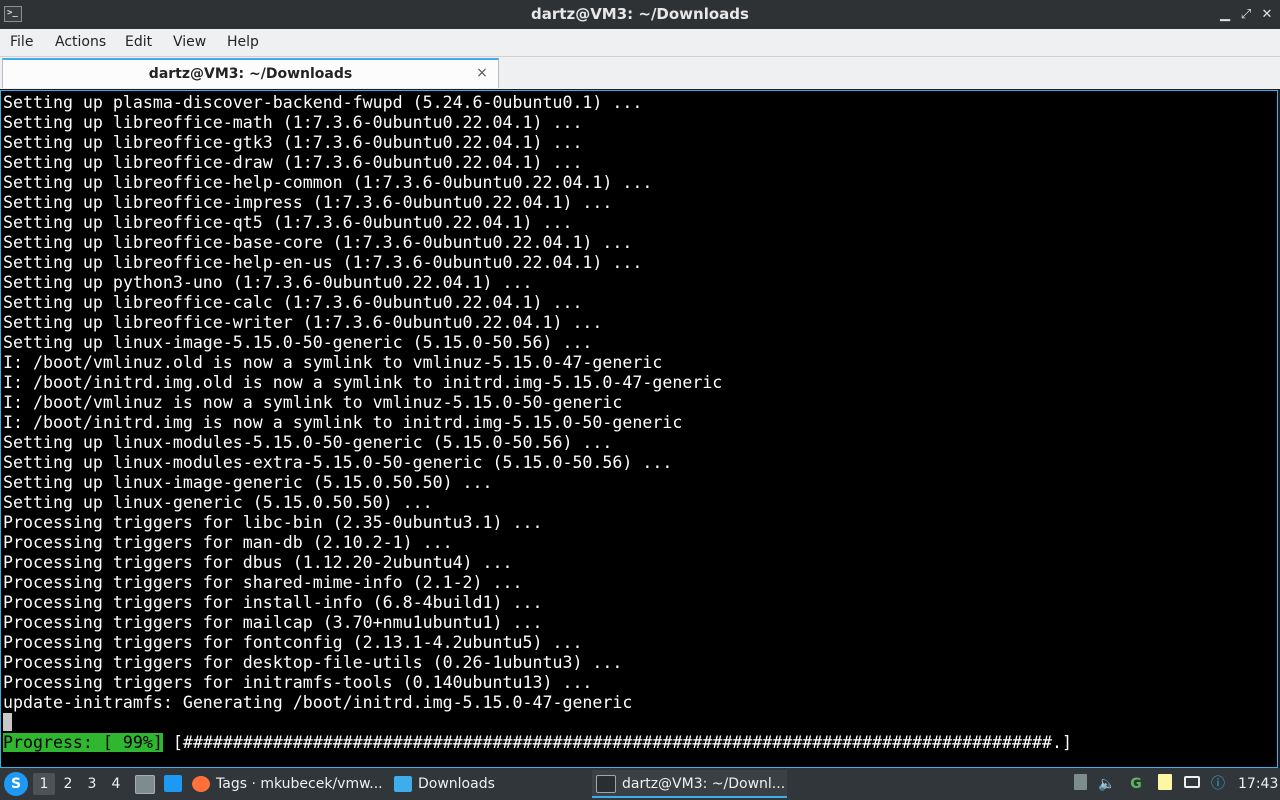 This screenshot has height=800, width=1280. What do you see at coordinates (16, 784) in the screenshot?
I see `application-launcher-icon: S` at bounding box center [16, 784].